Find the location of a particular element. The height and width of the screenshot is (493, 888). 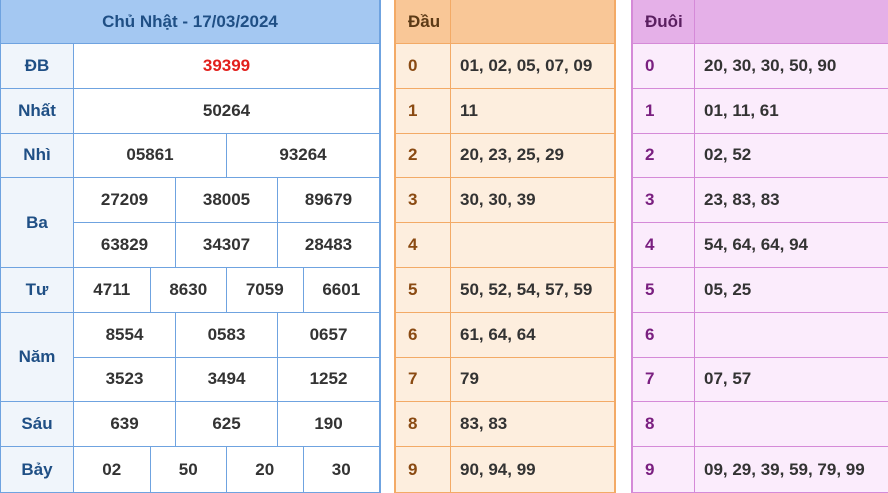

prize-numbers: 39399 is located at coordinates (226, 66).